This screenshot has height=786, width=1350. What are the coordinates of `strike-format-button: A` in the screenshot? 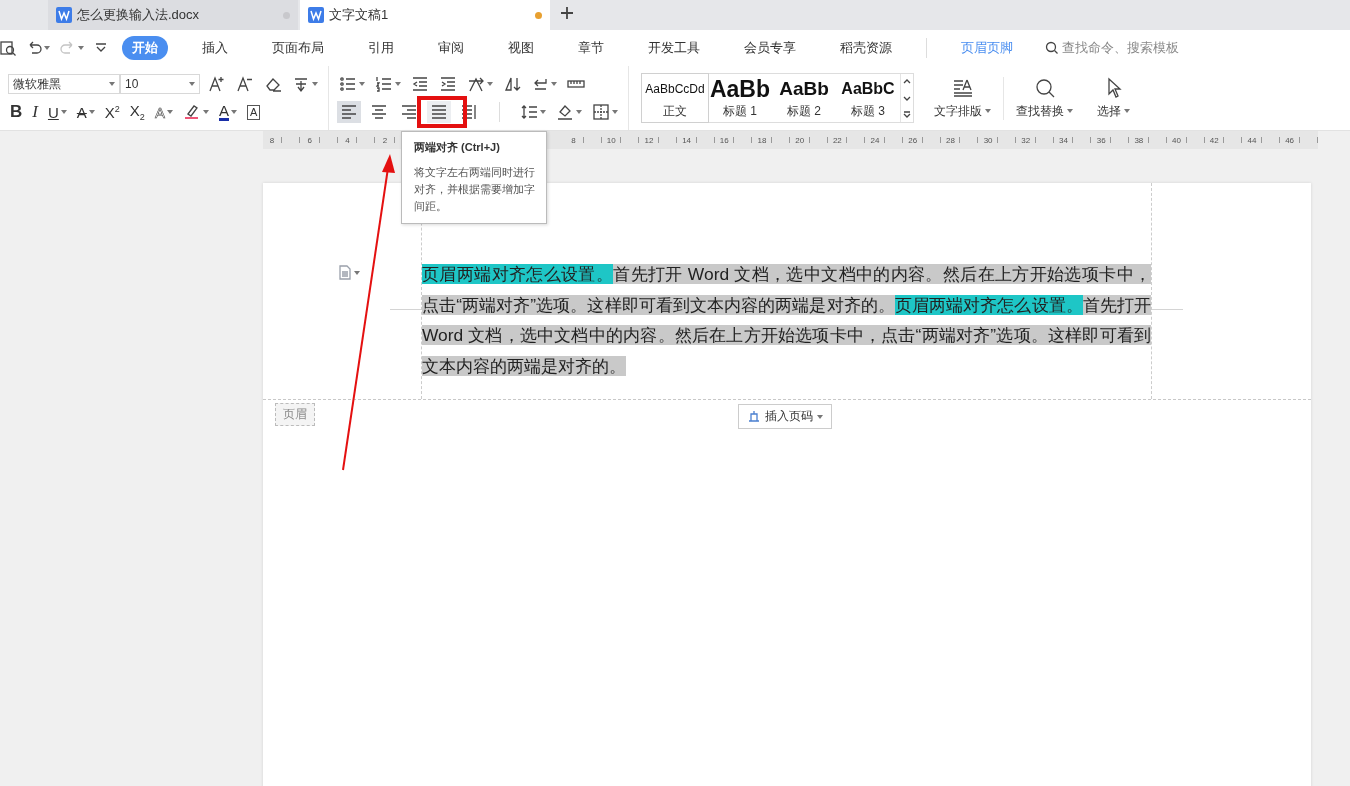 It's located at (85, 112).